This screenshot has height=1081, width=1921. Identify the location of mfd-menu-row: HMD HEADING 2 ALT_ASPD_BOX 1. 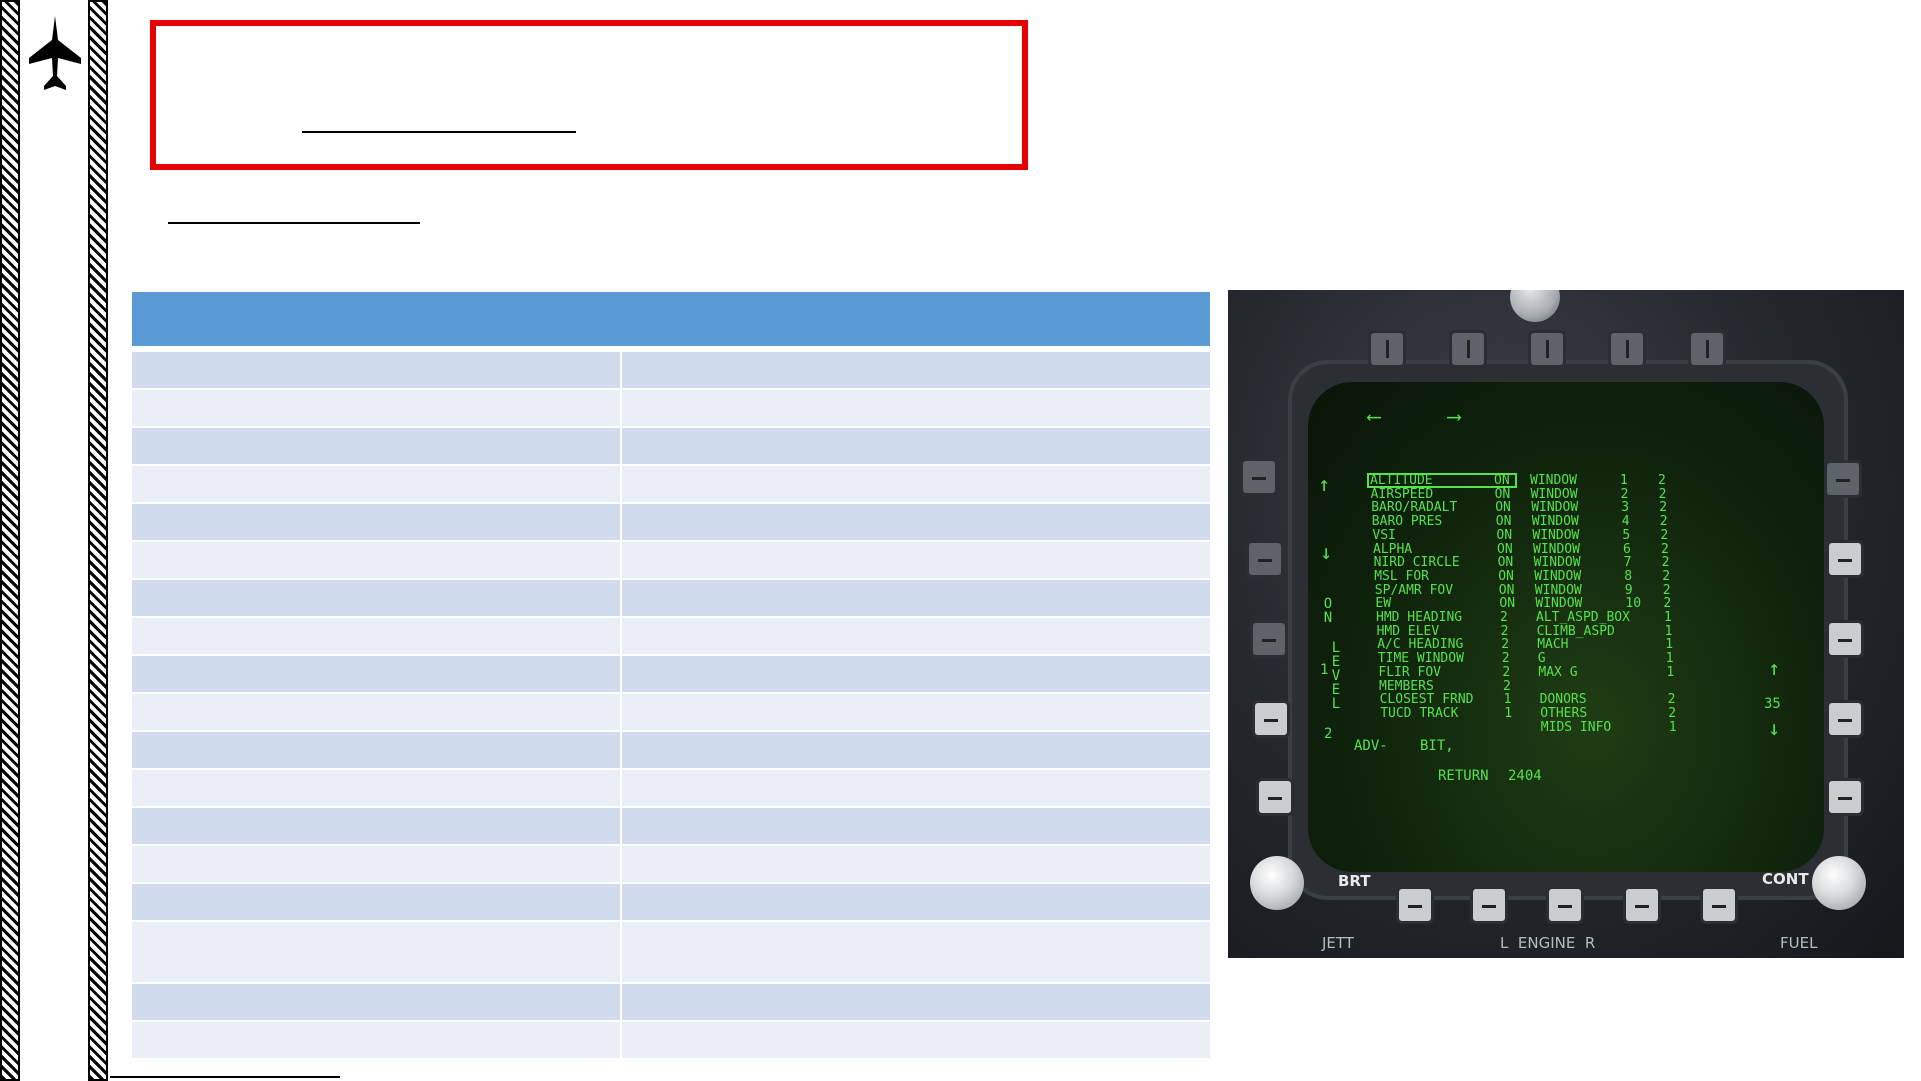
(1536, 618).